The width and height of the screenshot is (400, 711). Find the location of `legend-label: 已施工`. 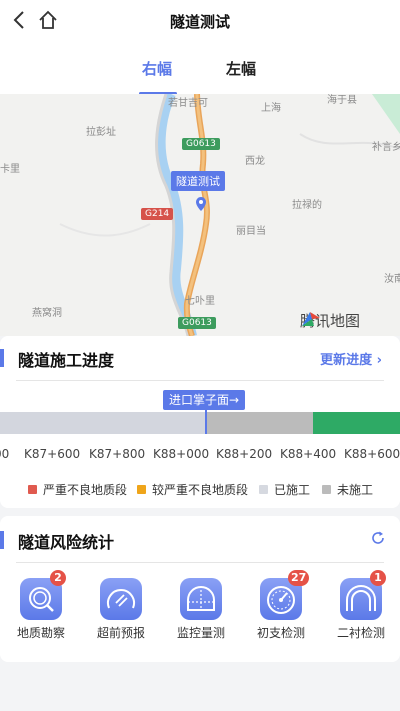

legend-label: 已施工 is located at coordinates (292, 490).